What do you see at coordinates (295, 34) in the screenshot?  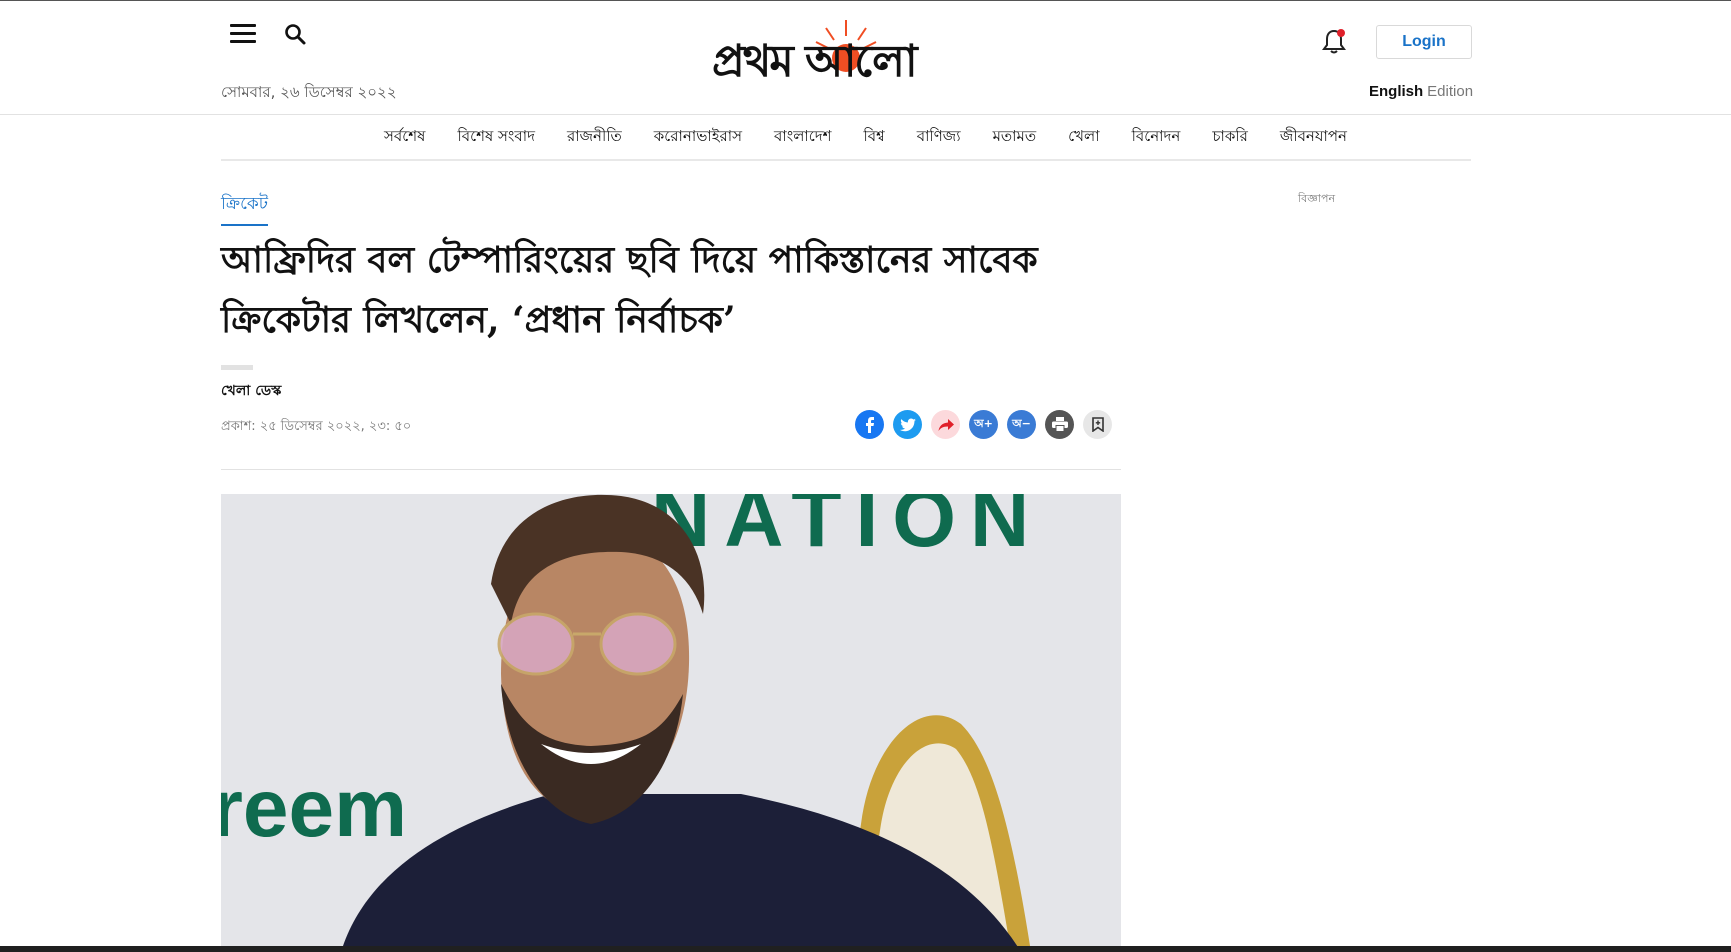 I see `search-icon` at bounding box center [295, 34].